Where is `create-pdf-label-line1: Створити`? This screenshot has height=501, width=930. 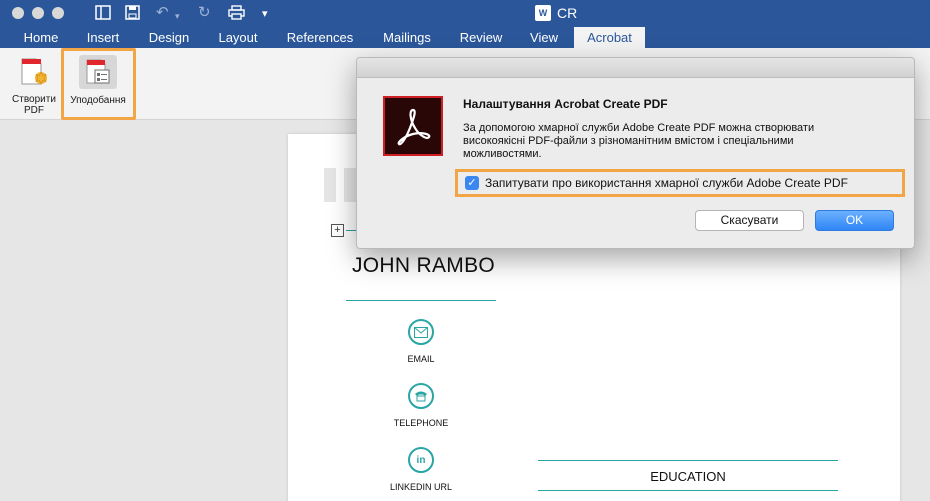 create-pdf-label-line1: Створити is located at coordinates (34, 99).